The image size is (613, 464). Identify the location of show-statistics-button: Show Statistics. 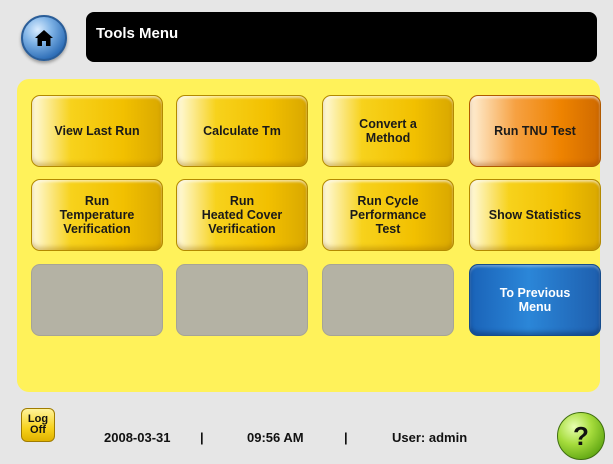
(535, 215).